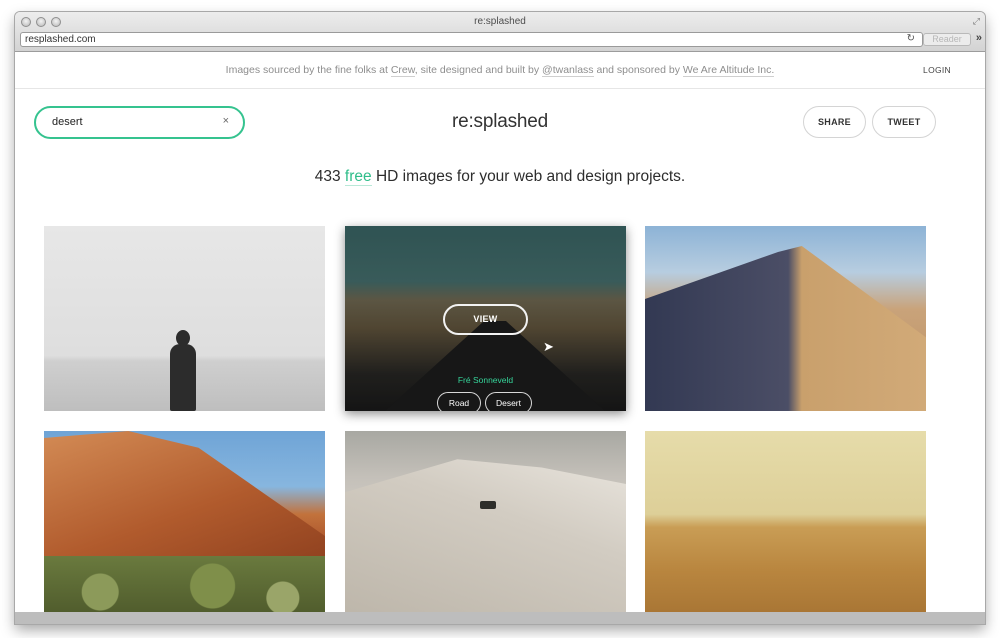 The image size is (1000, 638). Describe the element at coordinates (979, 38) in the screenshot. I see `more-icon: »` at that location.